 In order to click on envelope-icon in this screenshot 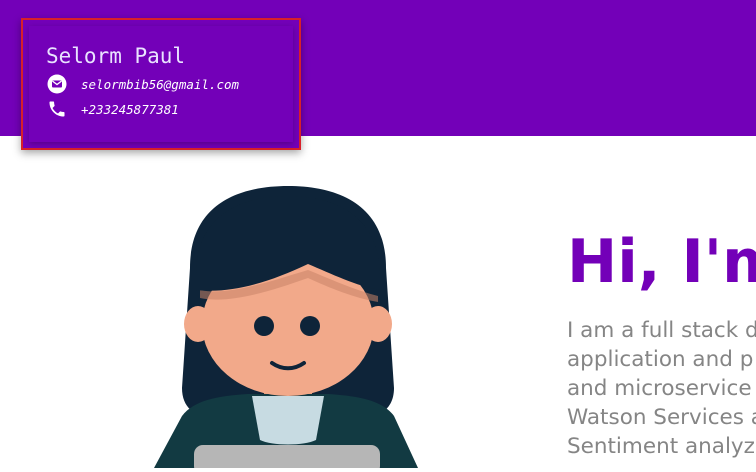, I will do `click(57, 84)`.